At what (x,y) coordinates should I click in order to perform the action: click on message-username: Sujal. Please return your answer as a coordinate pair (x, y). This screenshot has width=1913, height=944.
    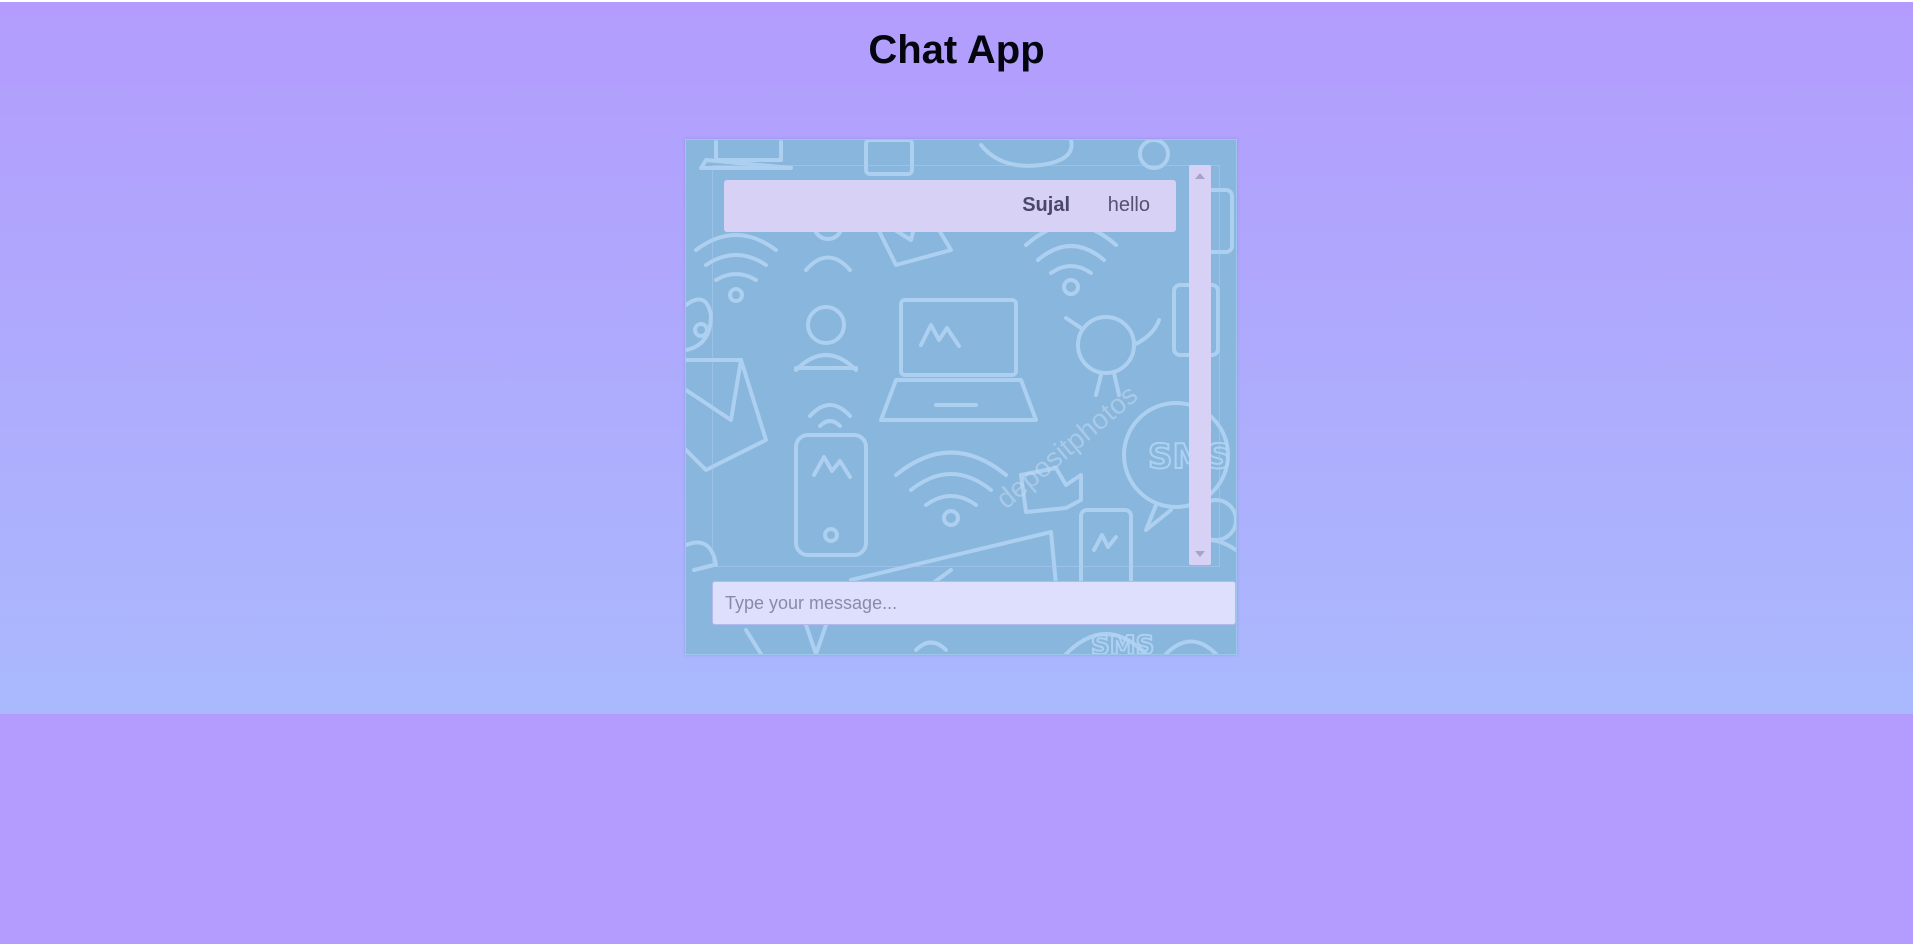
    Looking at the image, I should click on (1046, 205).